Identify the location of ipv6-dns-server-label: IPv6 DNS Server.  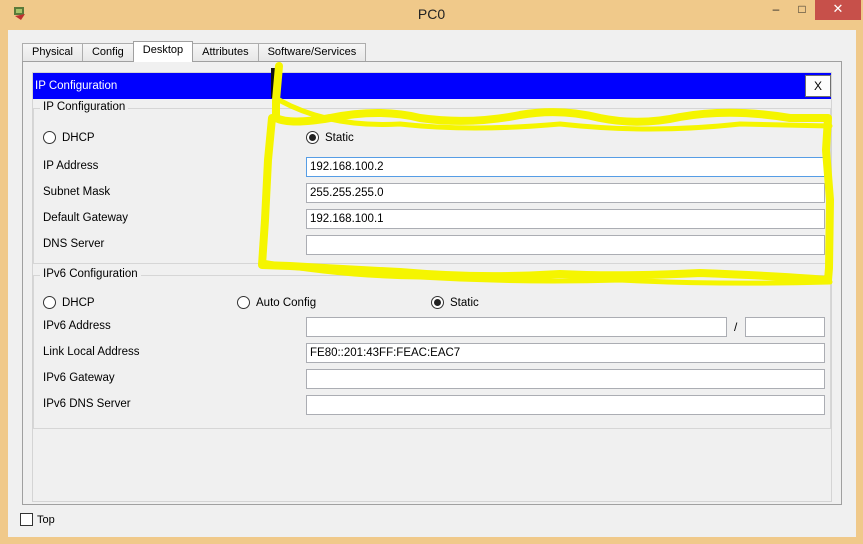
(87, 404).